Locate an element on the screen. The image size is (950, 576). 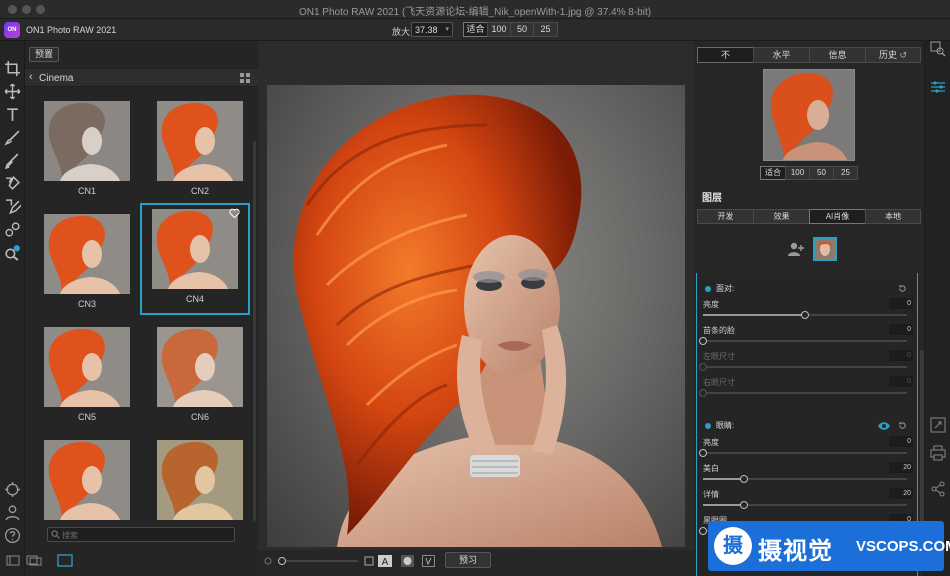
zoom-fit-button: 适合 is located at coordinates (475, 29).